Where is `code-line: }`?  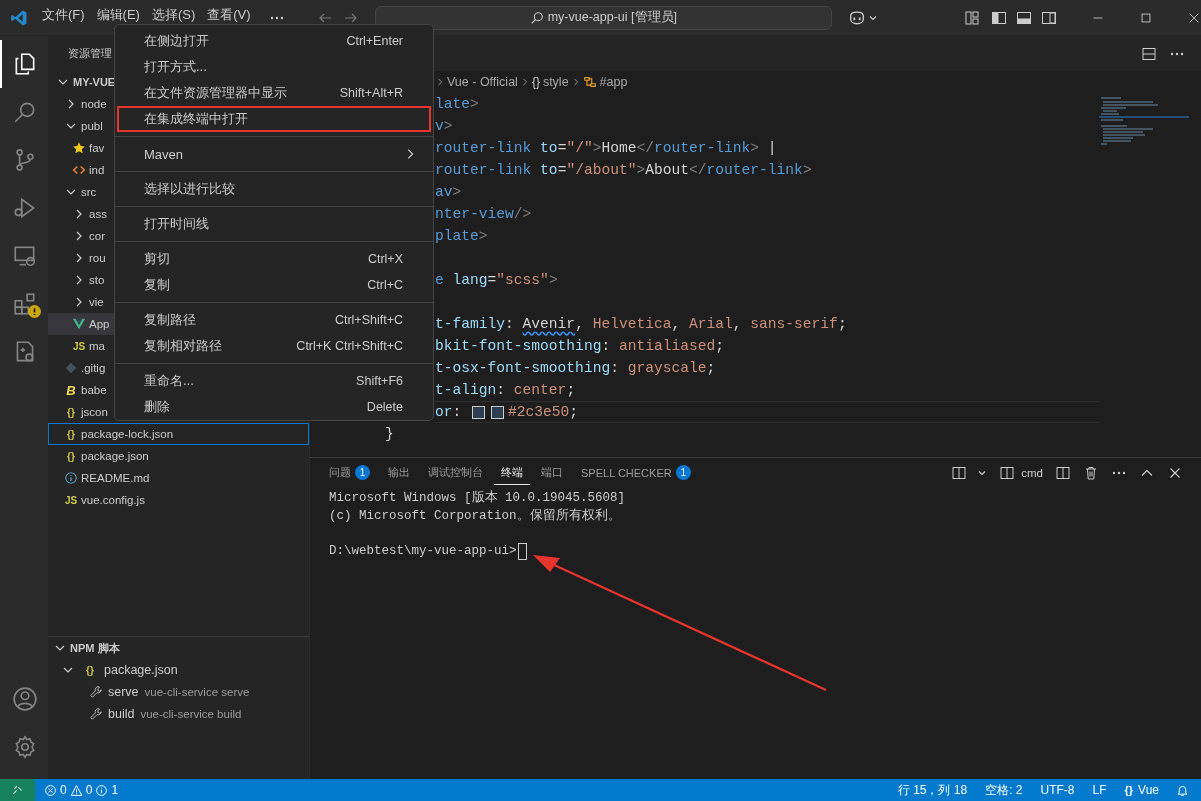 code-line: } is located at coordinates (390, 434).